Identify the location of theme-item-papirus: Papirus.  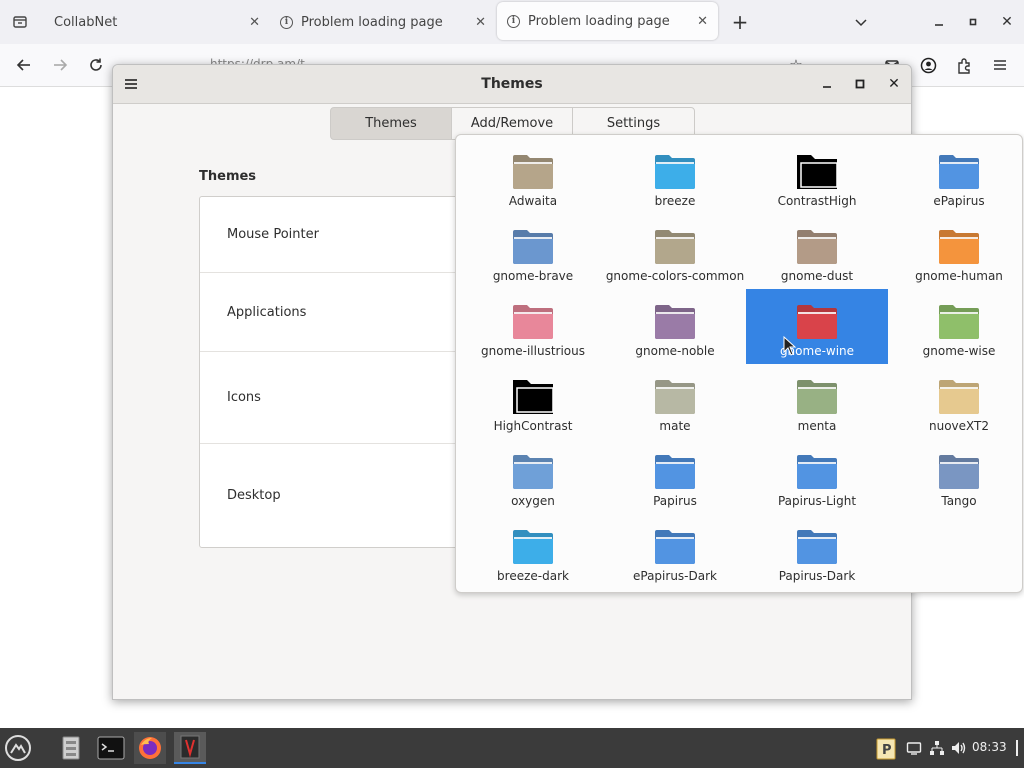
(675, 476).